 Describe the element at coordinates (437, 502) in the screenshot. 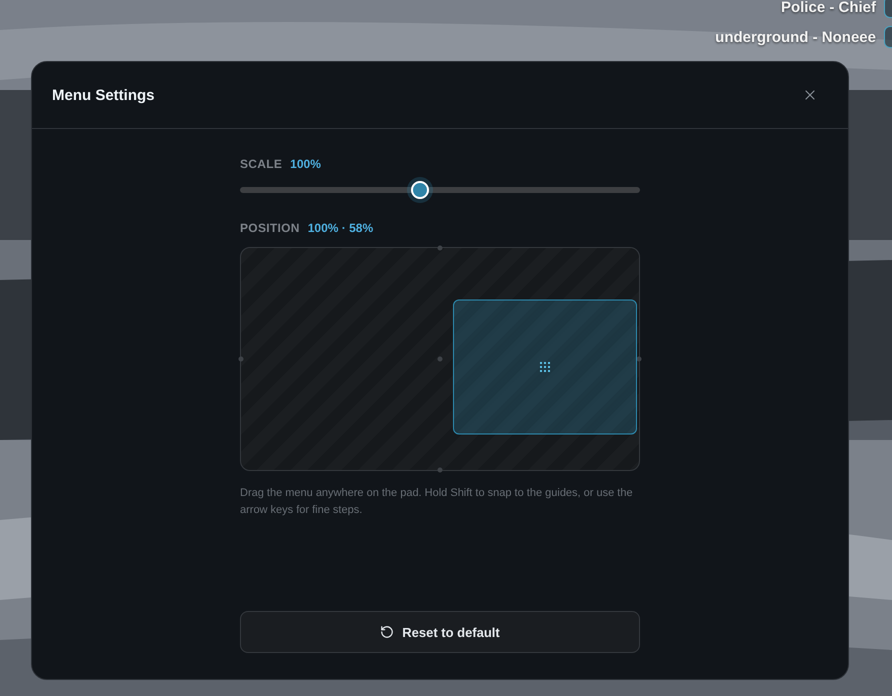

I see `hint-text: Drag the menu anywhere on the pad. Hold Shift to snap to the guides, or use the arrow keys for fine steps.` at that location.